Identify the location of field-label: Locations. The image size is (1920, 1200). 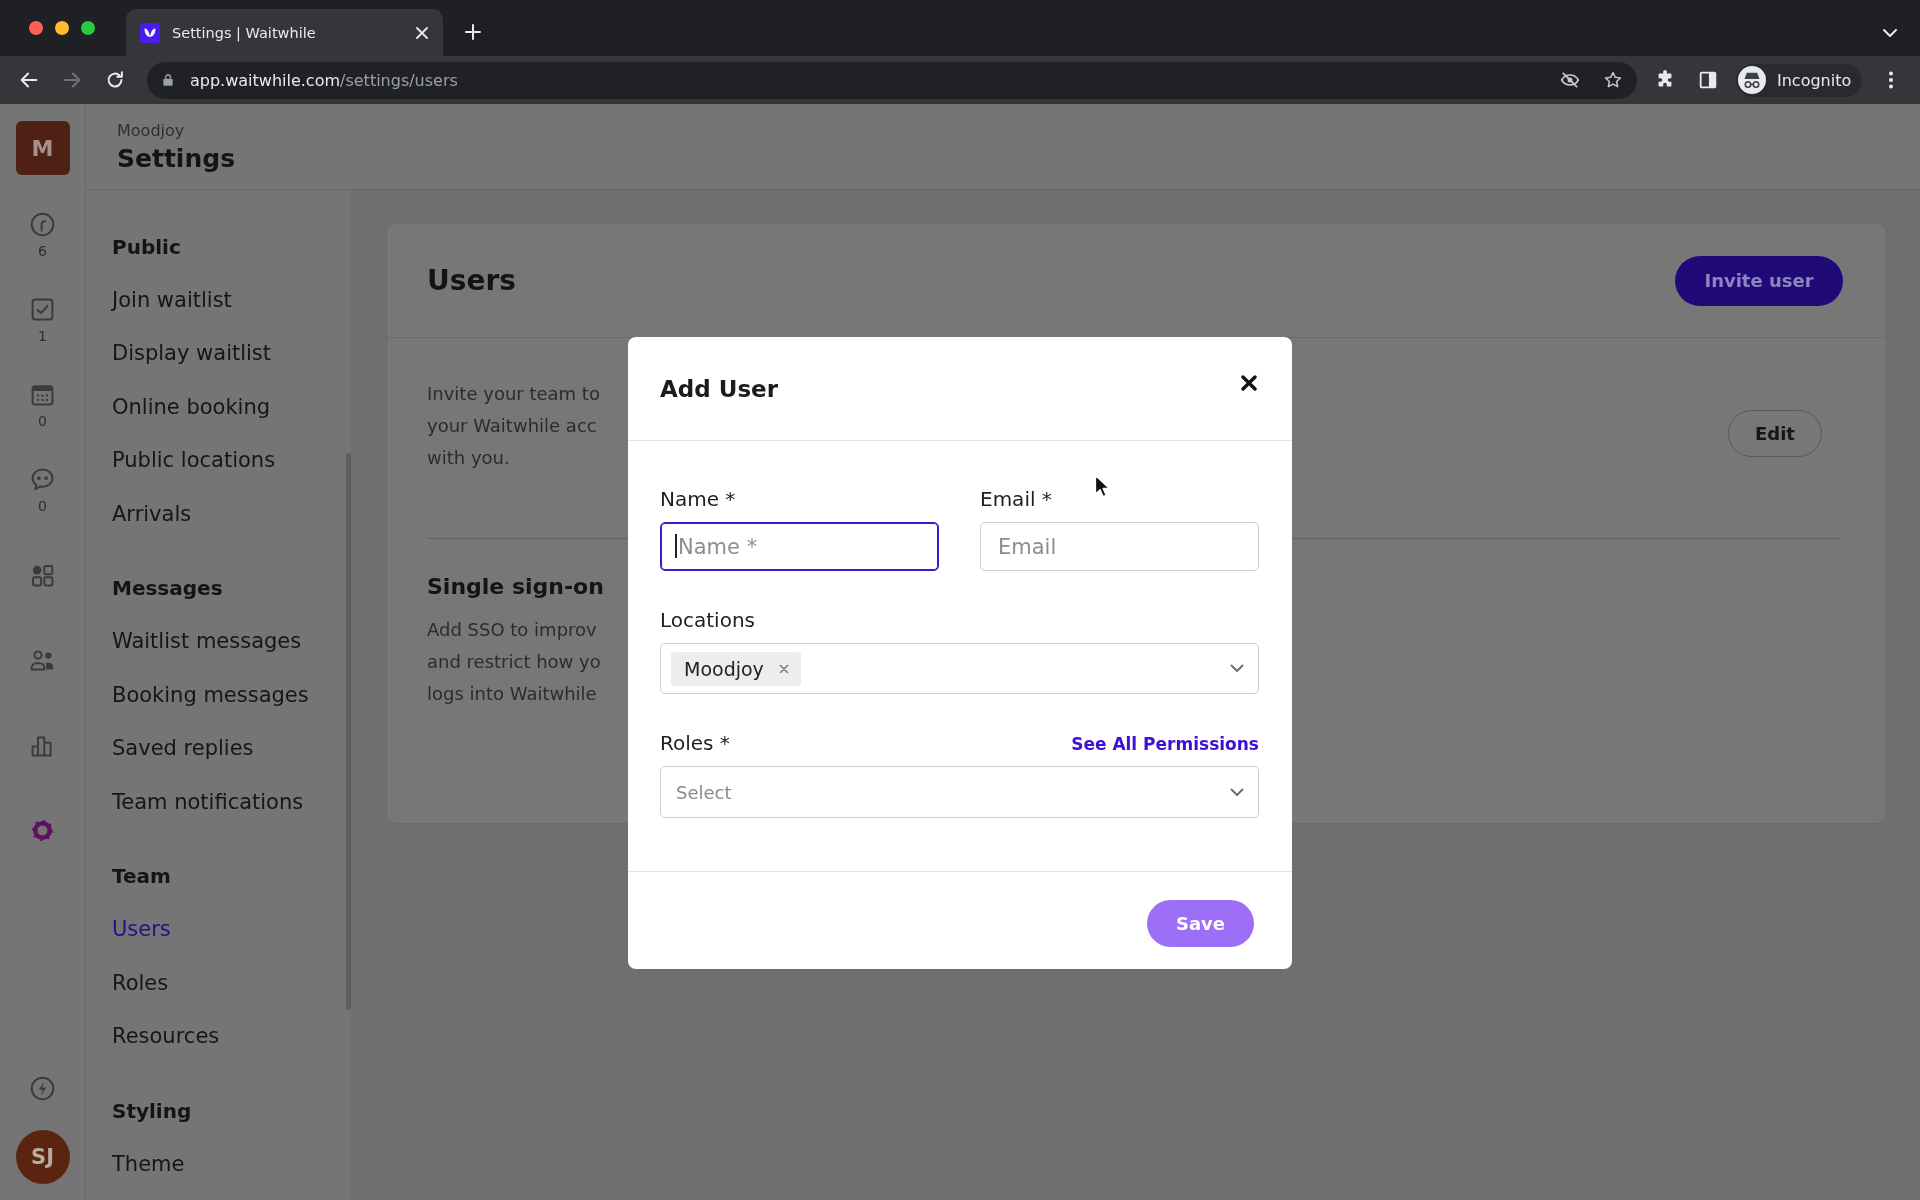
(707, 620).